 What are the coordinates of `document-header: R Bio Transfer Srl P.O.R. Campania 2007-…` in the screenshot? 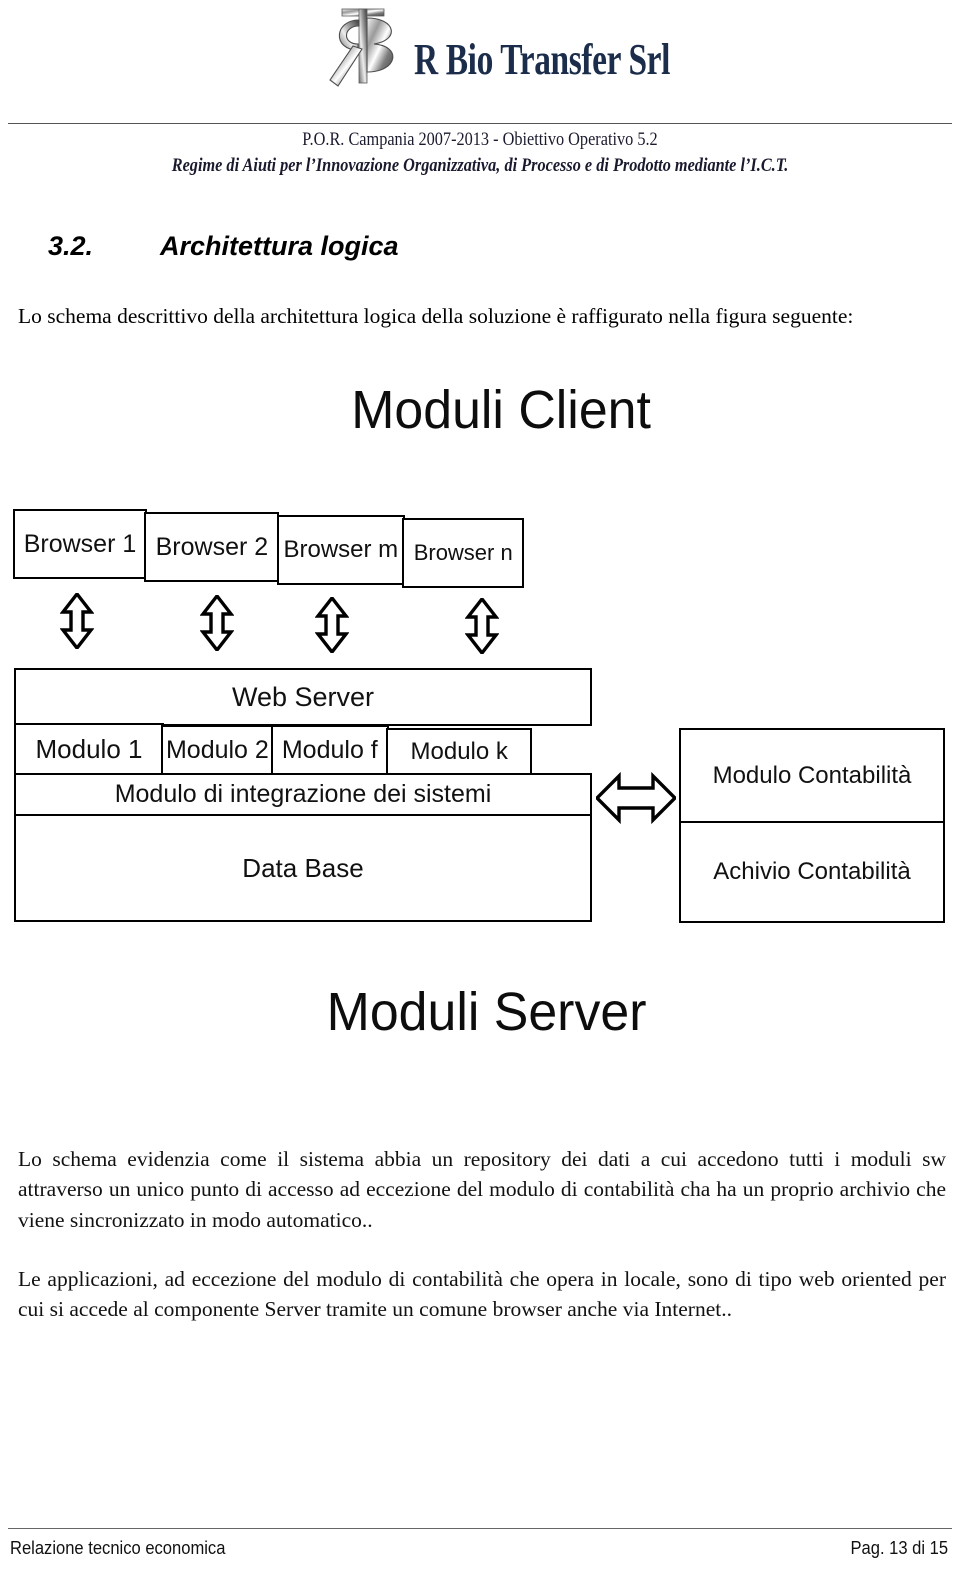 It's located at (480, 95).